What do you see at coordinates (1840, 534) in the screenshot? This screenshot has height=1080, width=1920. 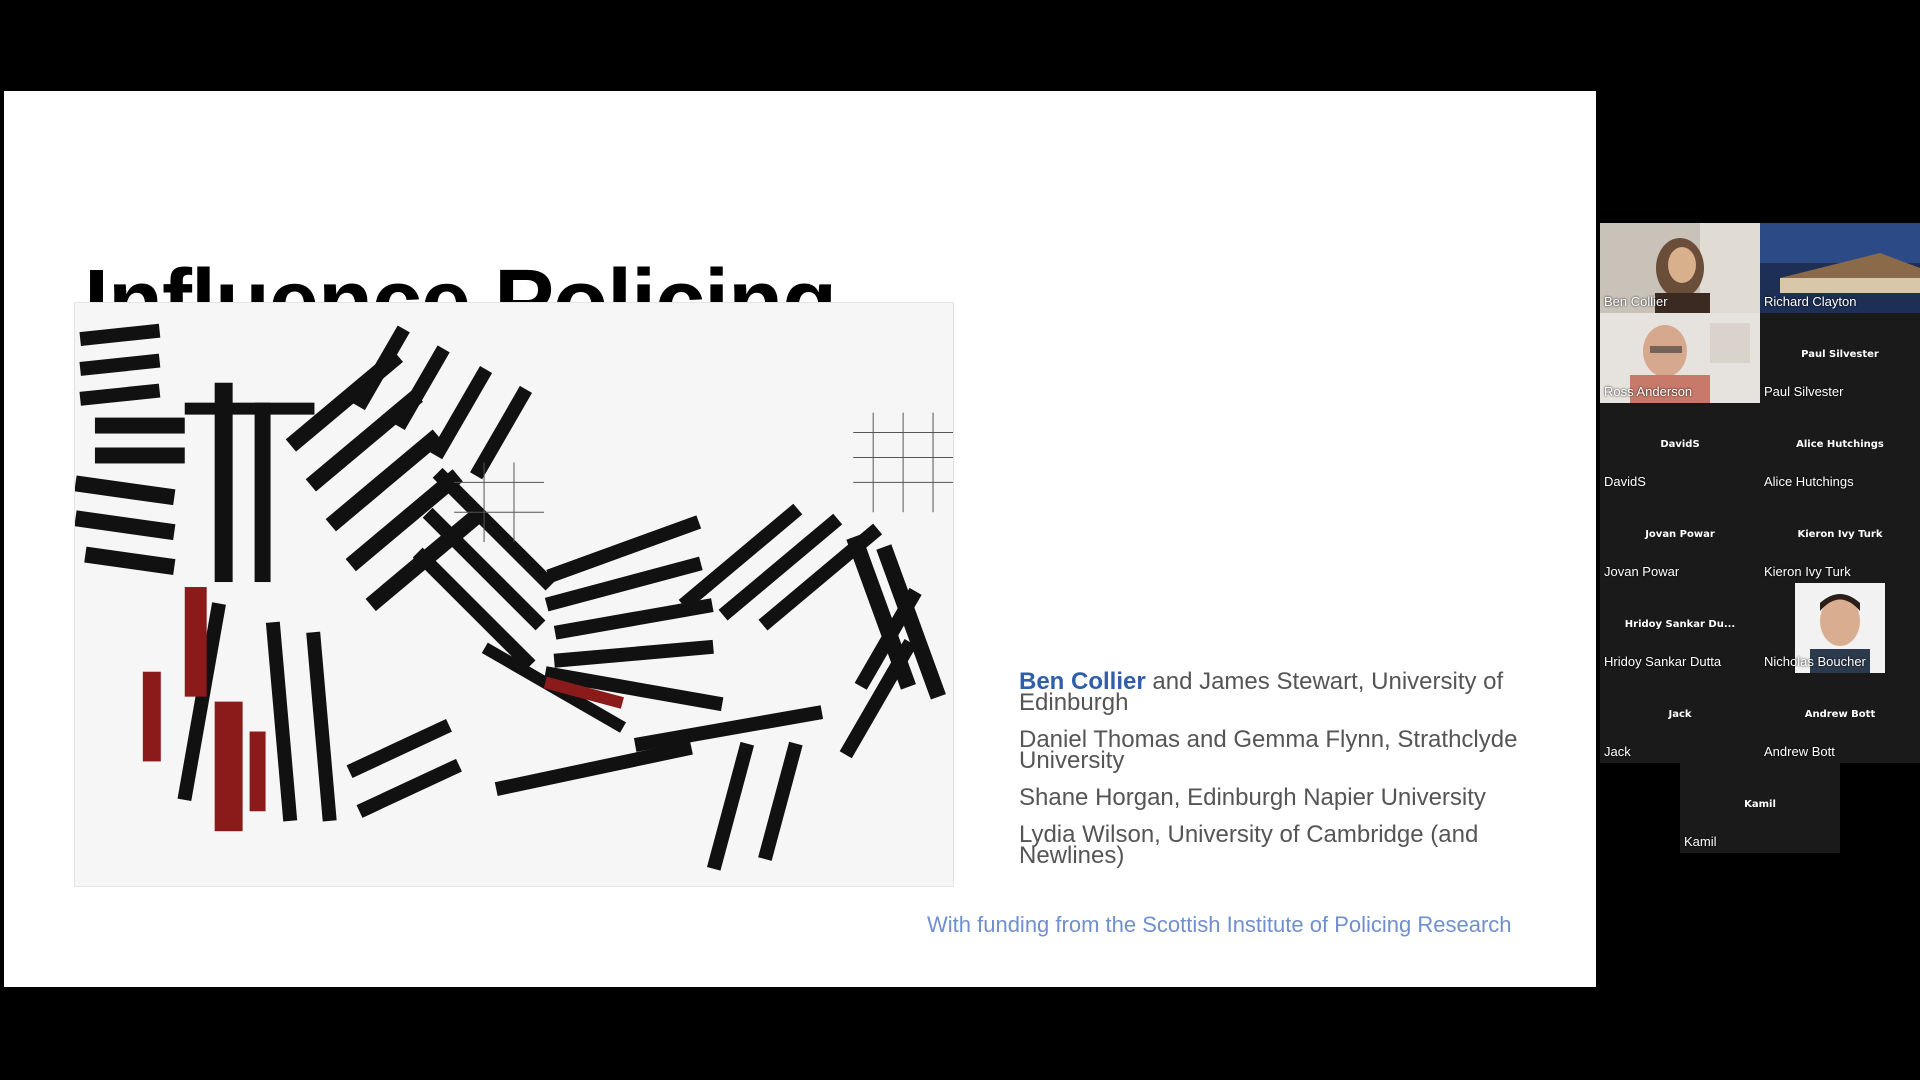 I see `participant-center-name: Kieron Ivy Turk` at bounding box center [1840, 534].